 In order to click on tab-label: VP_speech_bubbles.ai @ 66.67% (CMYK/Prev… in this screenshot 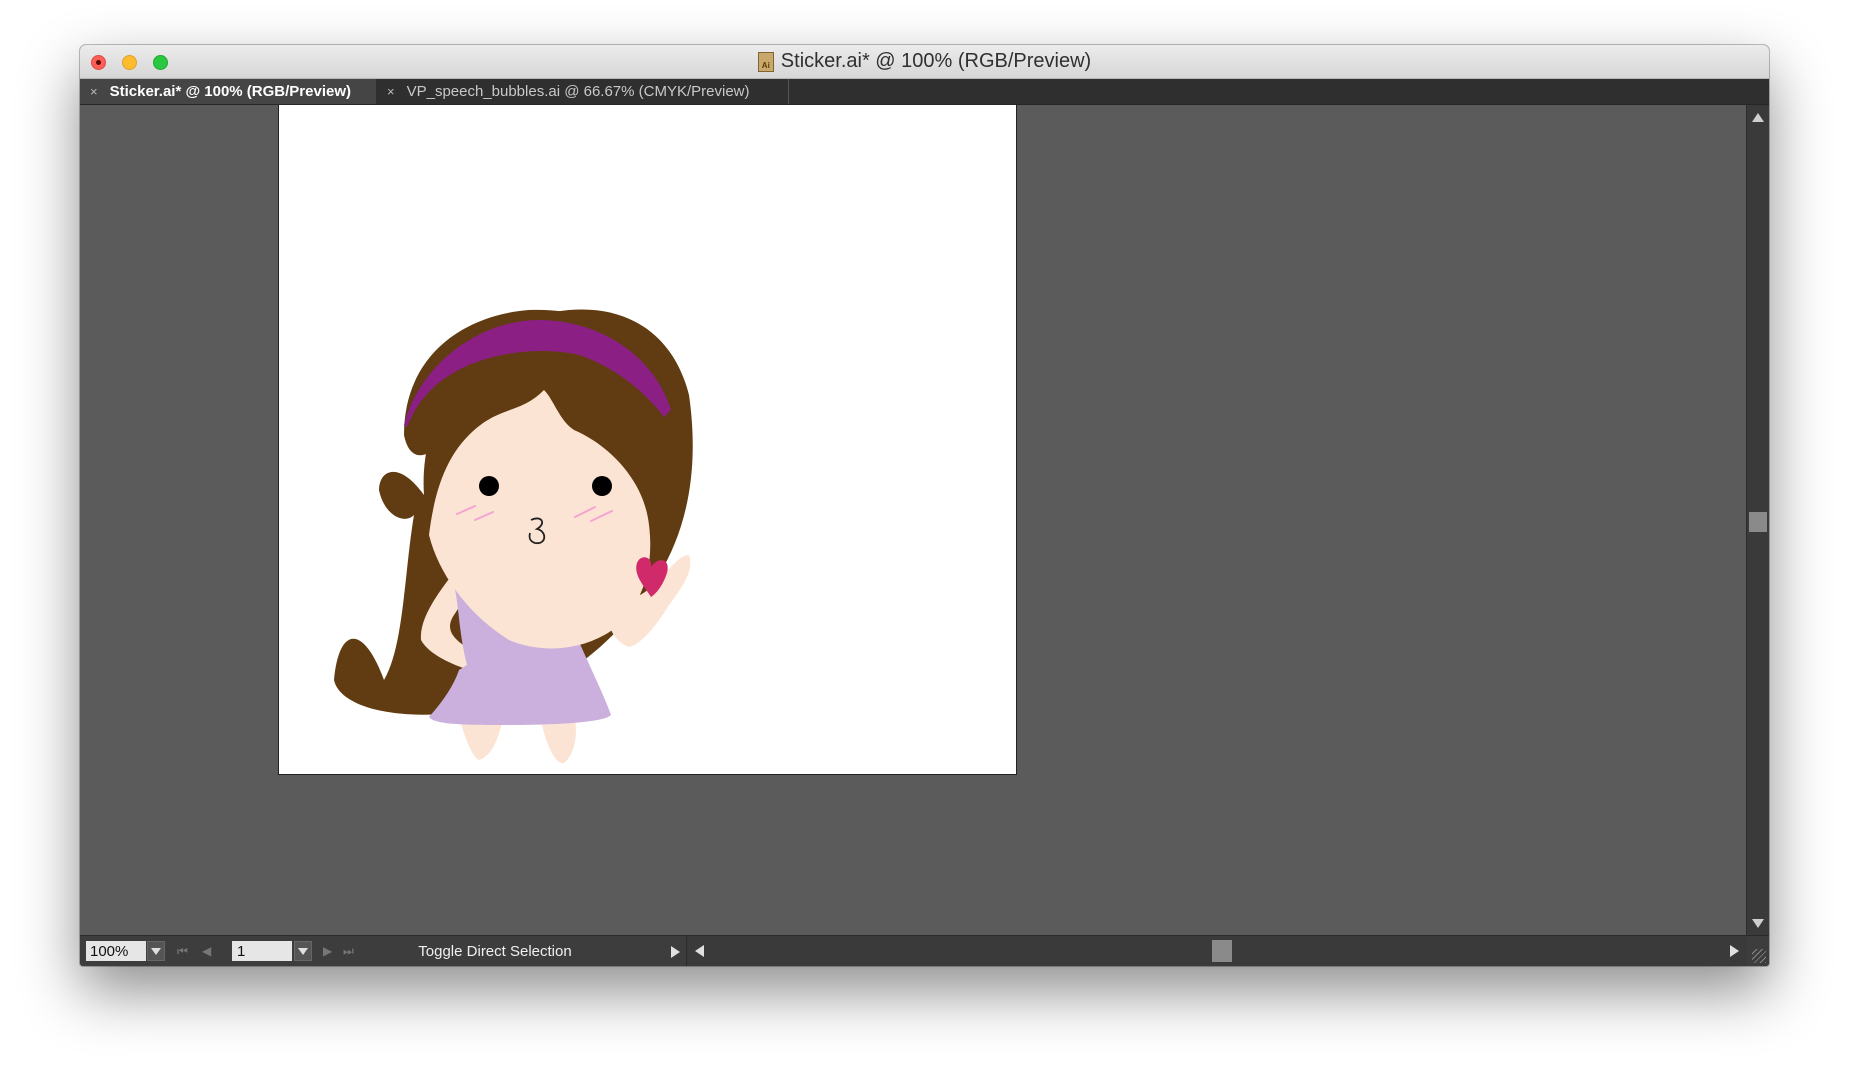, I will do `click(578, 91)`.